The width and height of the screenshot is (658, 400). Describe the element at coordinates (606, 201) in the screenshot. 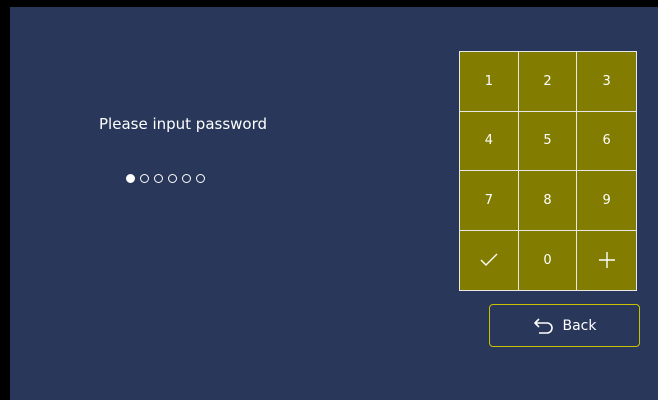

I see `key-9: 9` at that location.